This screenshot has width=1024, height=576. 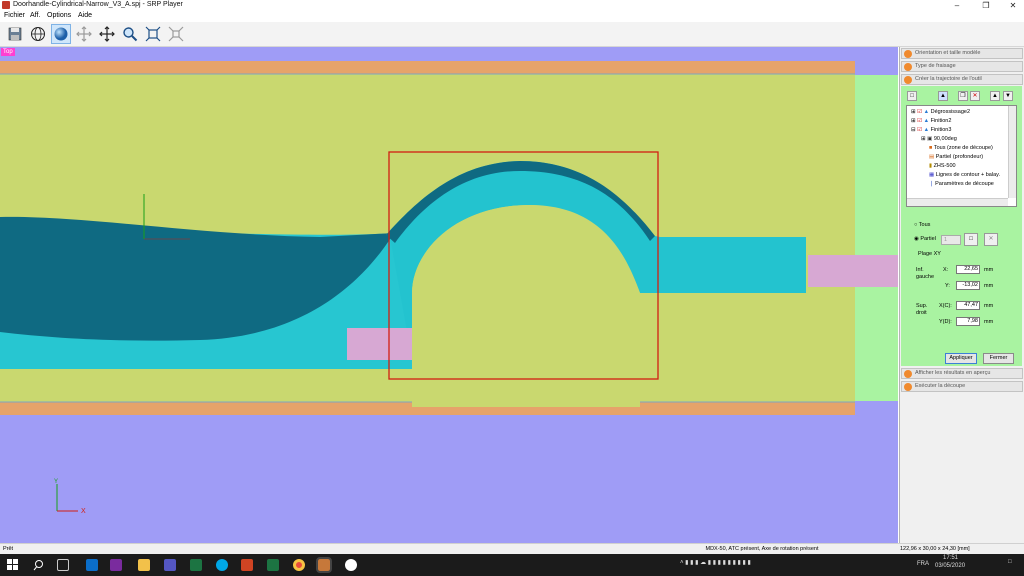 What do you see at coordinates (512, 34) in the screenshot?
I see `toolbar` at bounding box center [512, 34].